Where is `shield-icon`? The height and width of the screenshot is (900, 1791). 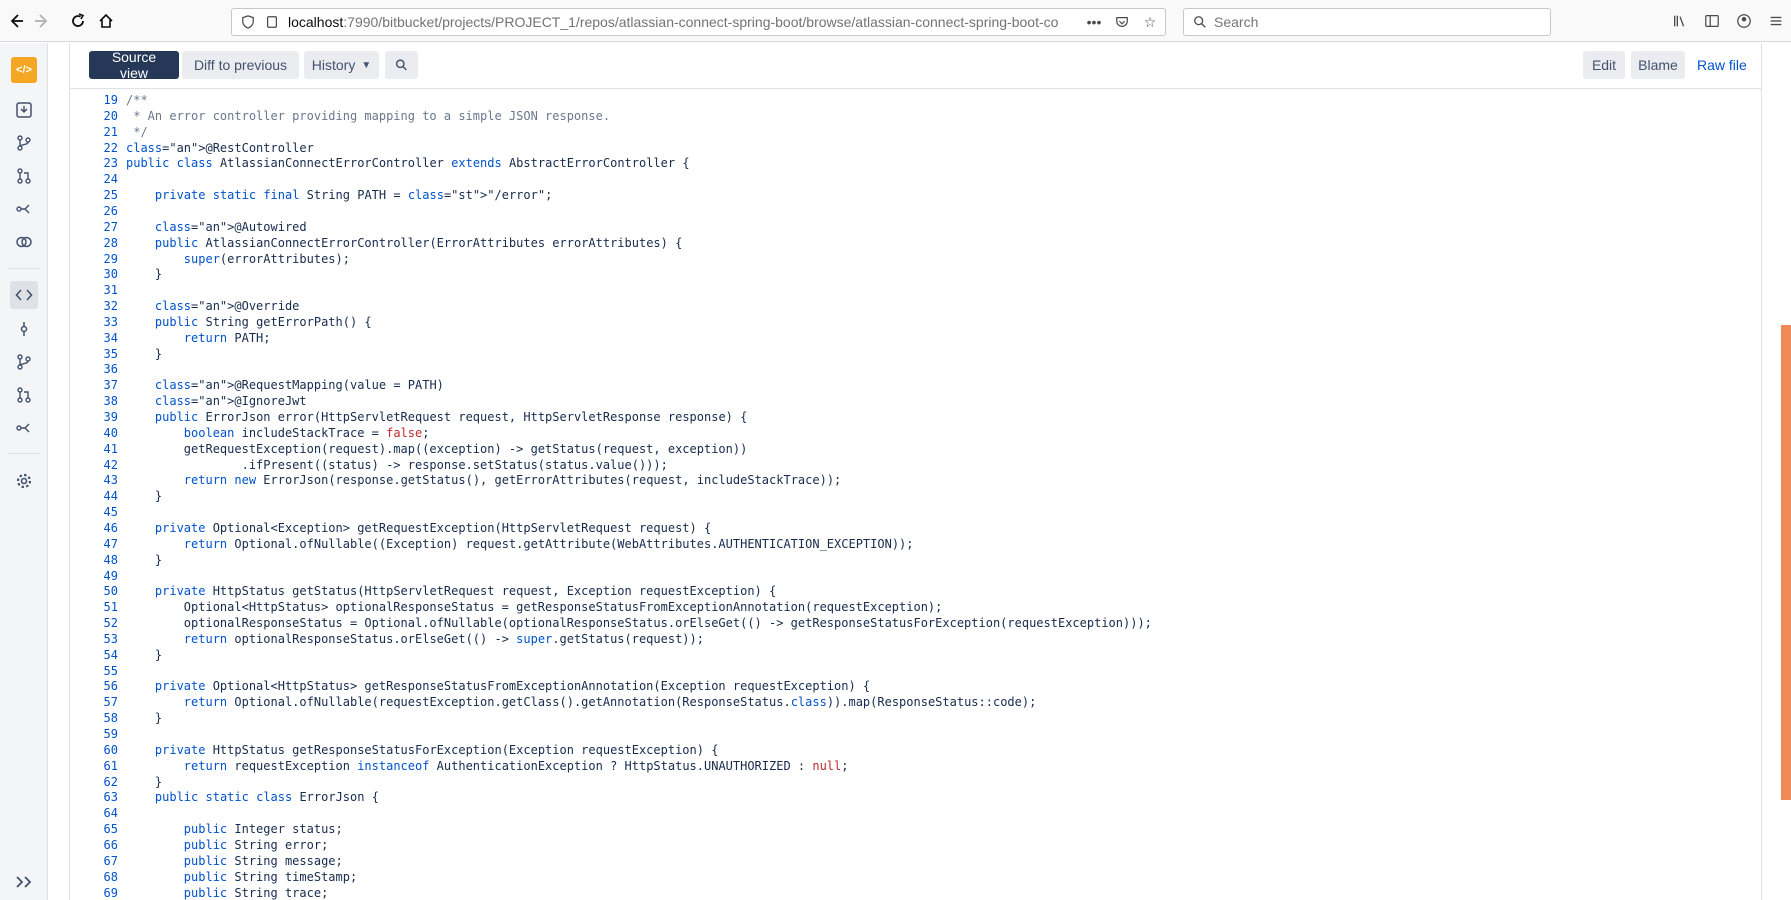 shield-icon is located at coordinates (248, 22).